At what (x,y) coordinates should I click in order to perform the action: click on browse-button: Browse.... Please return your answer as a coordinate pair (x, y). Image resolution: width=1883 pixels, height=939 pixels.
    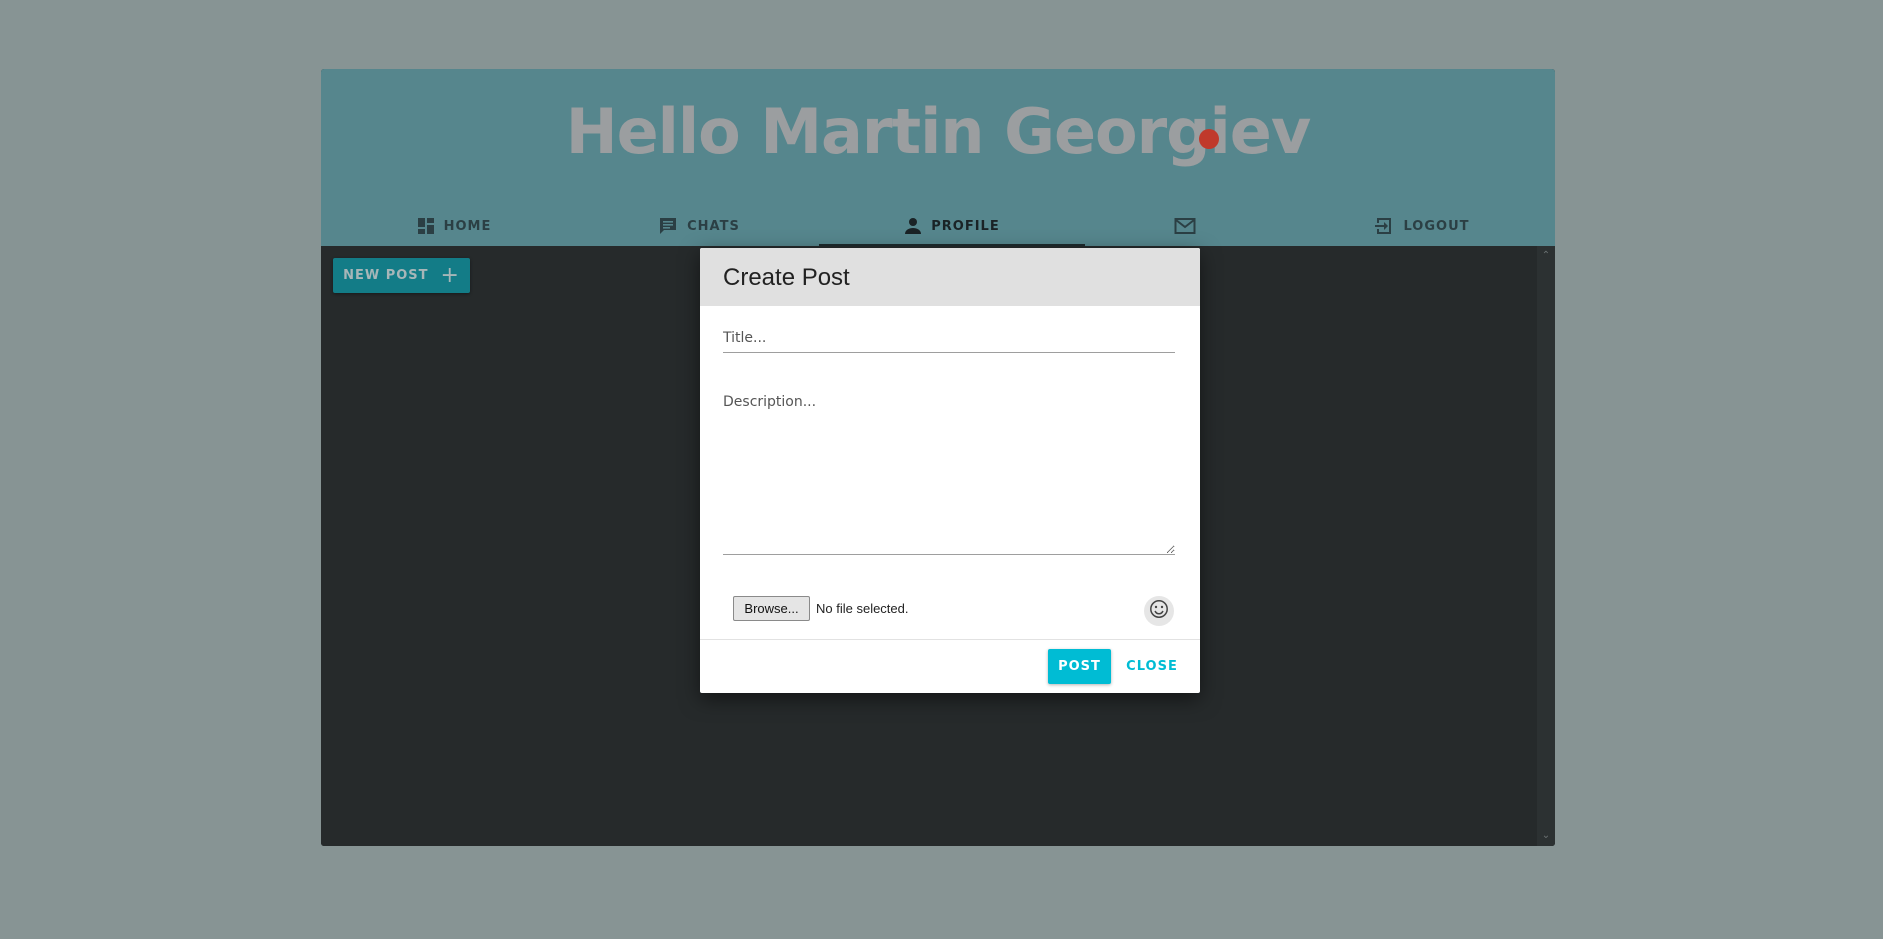
    Looking at the image, I should click on (771, 608).